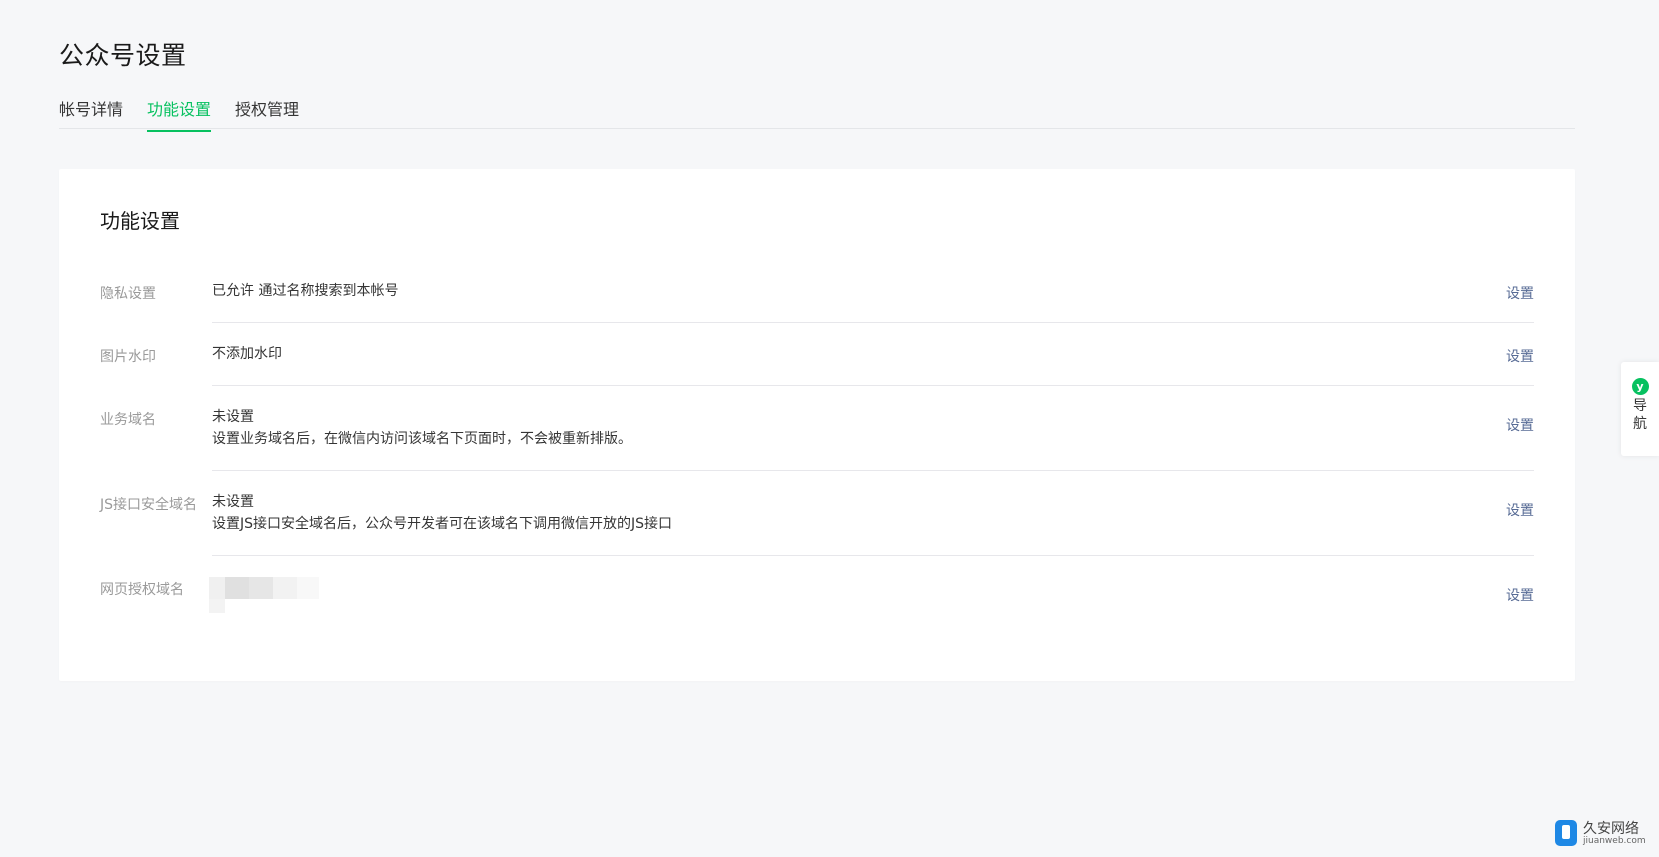 The width and height of the screenshot is (1659, 857). Describe the element at coordinates (128, 294) in the screenshot. I see `setting-label: 隐私设置` at that location.